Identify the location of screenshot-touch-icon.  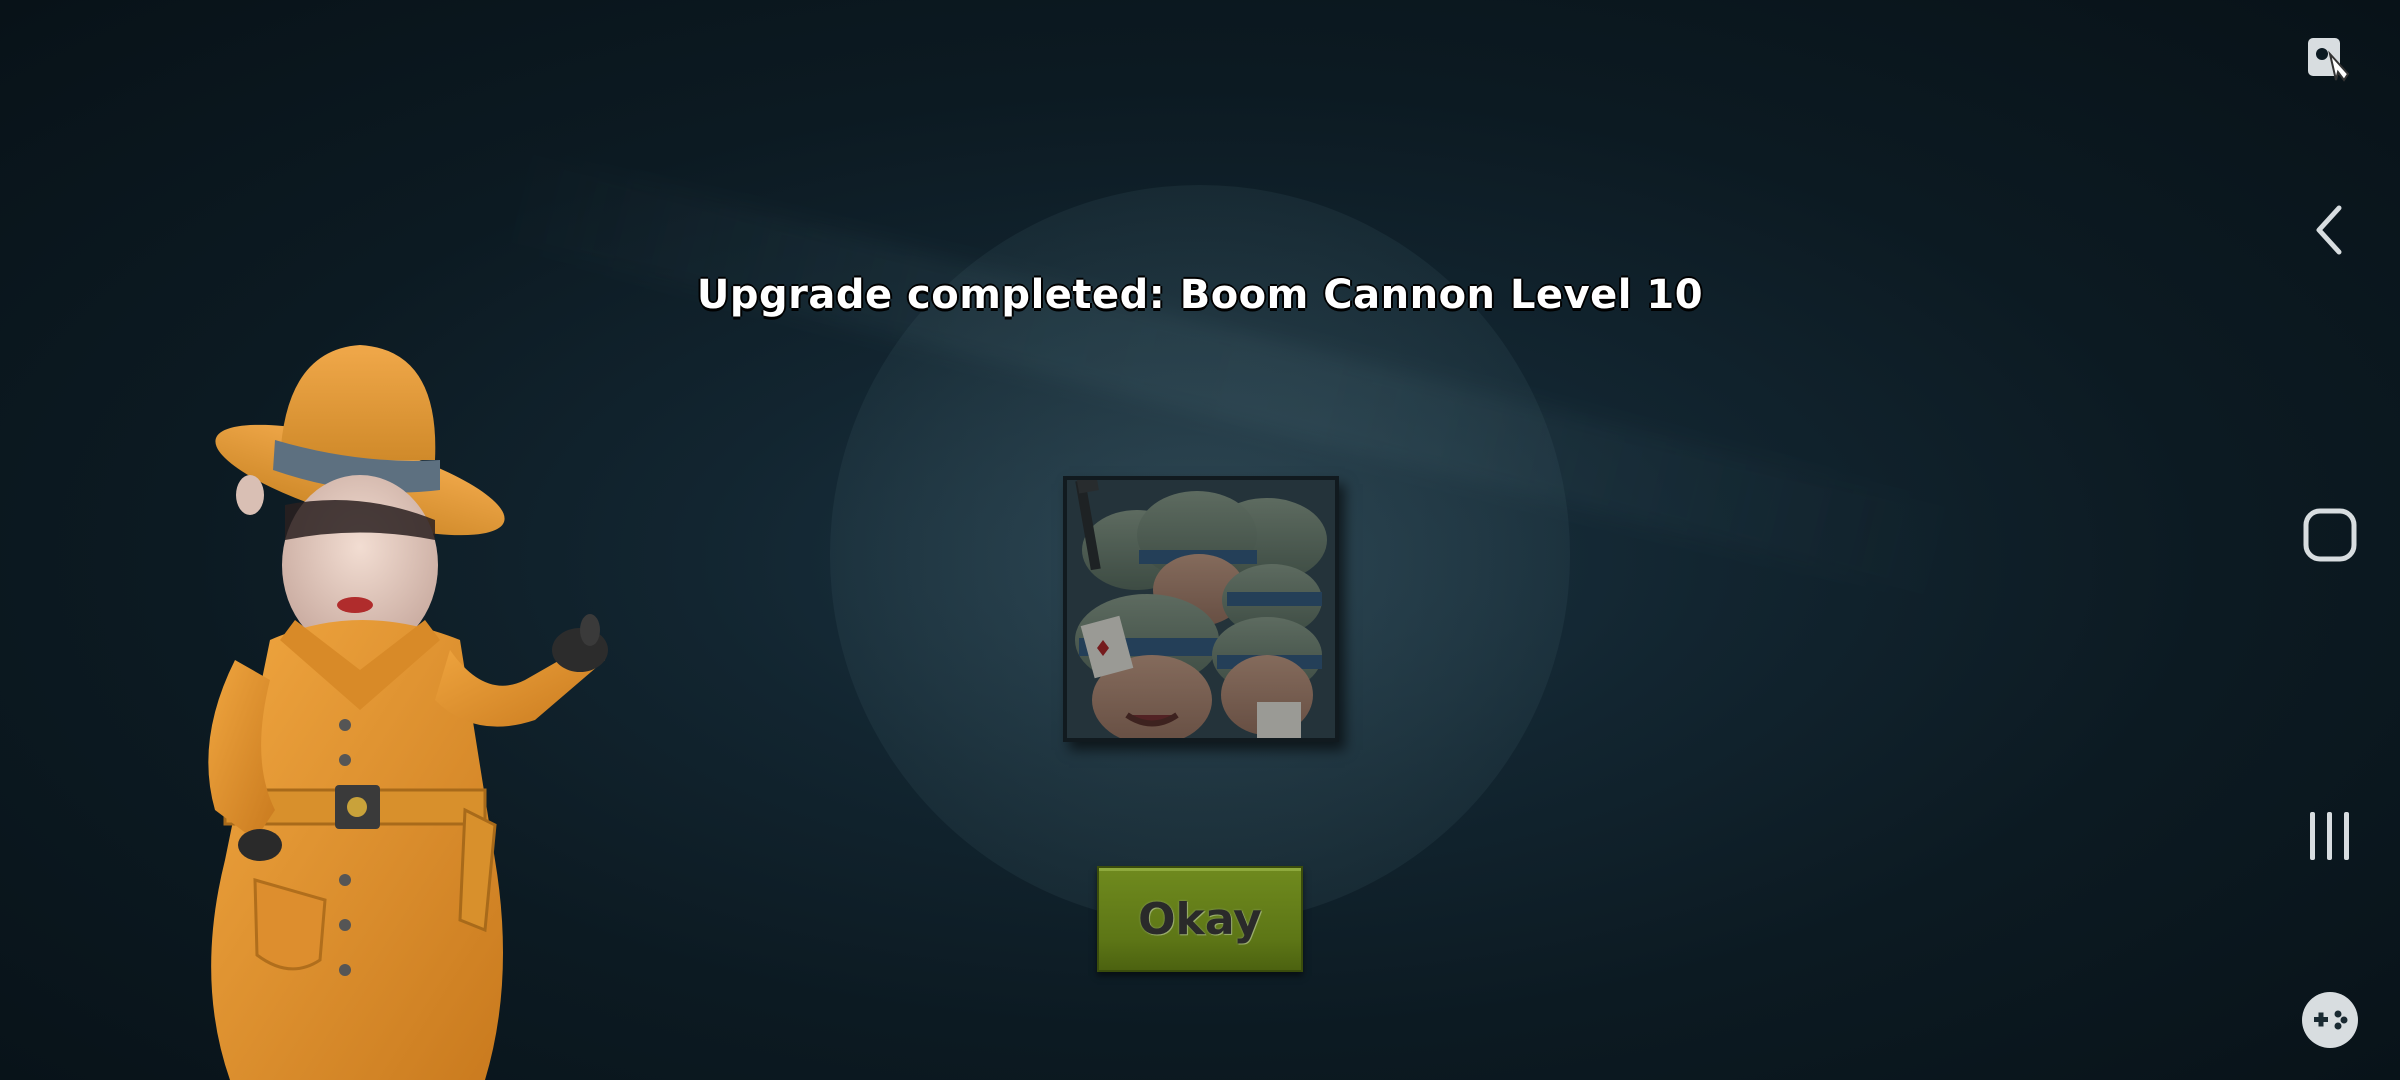
(2330, 58).